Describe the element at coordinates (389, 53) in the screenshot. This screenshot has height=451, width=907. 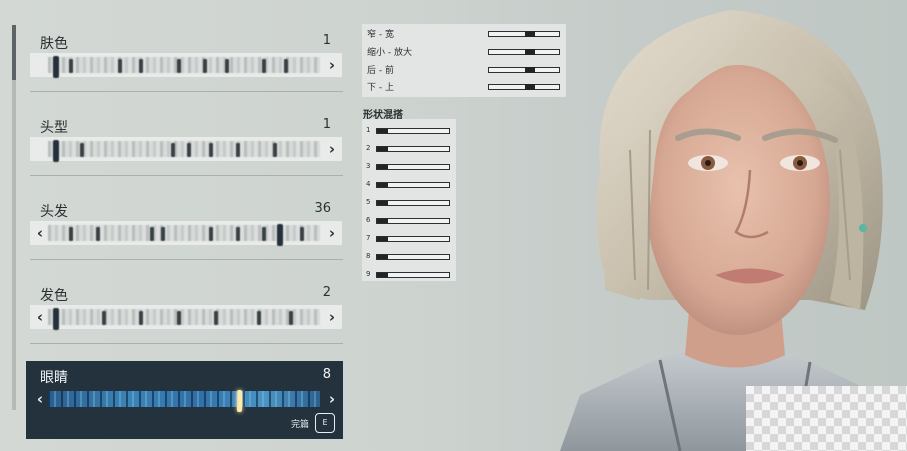
I see `adjust-label: 缩小 - 放大` at that location.